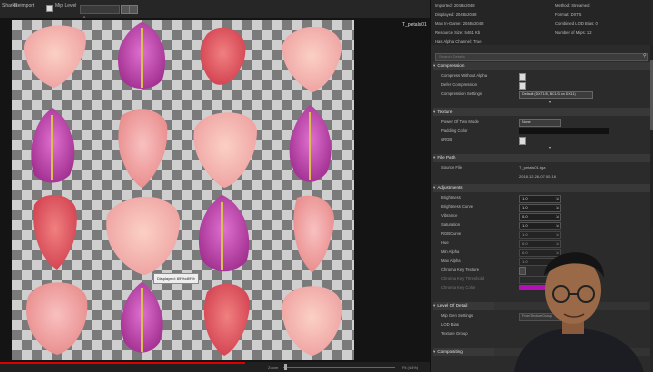  What do you see at coordinates (452, 167) in the screenshot?
I see `label-source-file: Source File` at bounding box center [452, 167].